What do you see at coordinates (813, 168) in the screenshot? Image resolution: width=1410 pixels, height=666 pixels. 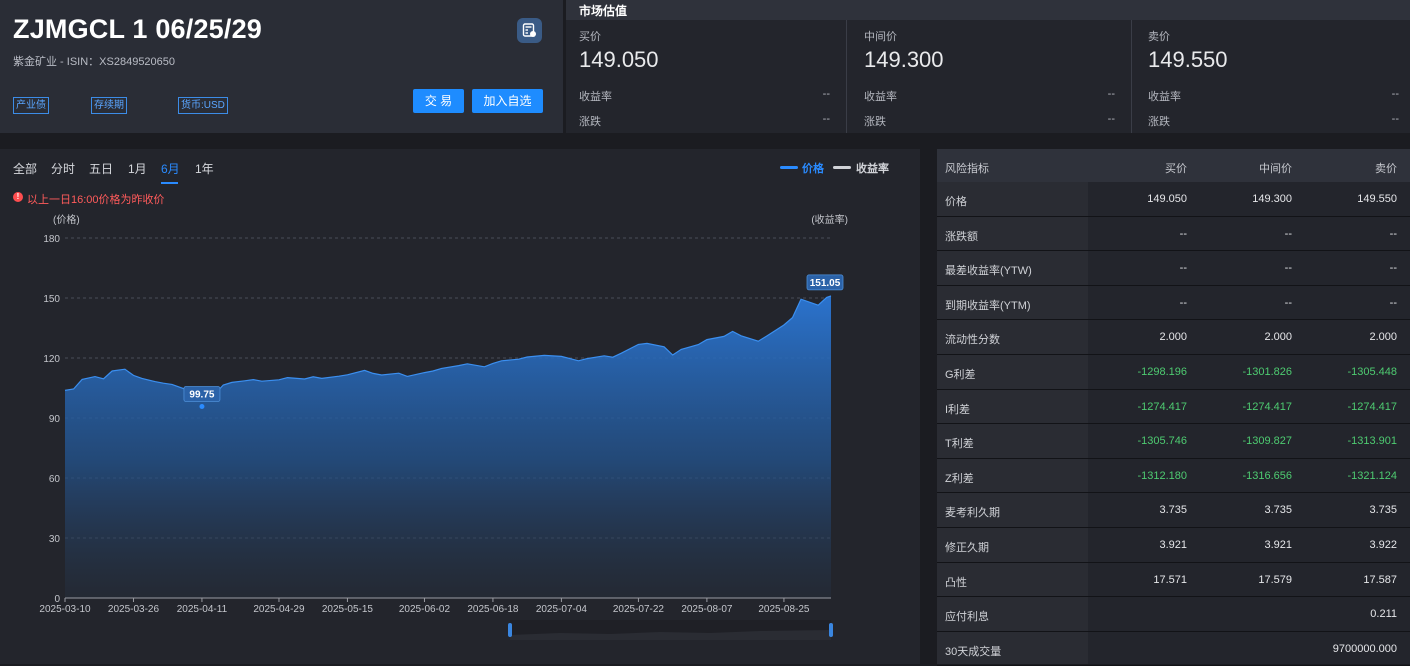 I see `legend-price: 价格` at bounding box center [813, 168].